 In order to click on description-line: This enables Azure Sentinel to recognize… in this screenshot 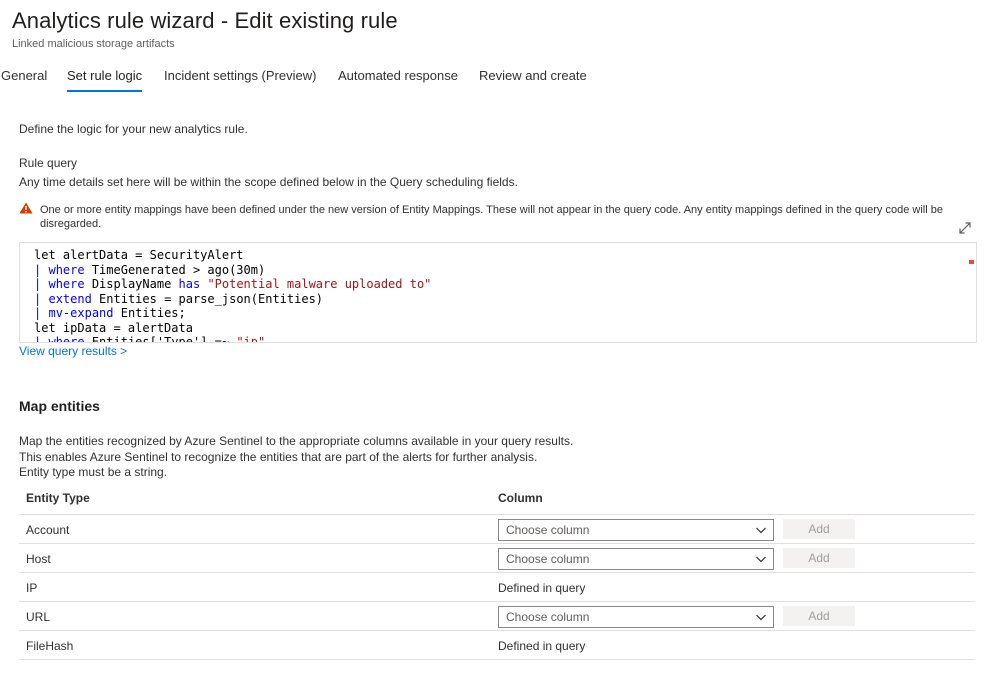, I will do `click(278, 456)`.